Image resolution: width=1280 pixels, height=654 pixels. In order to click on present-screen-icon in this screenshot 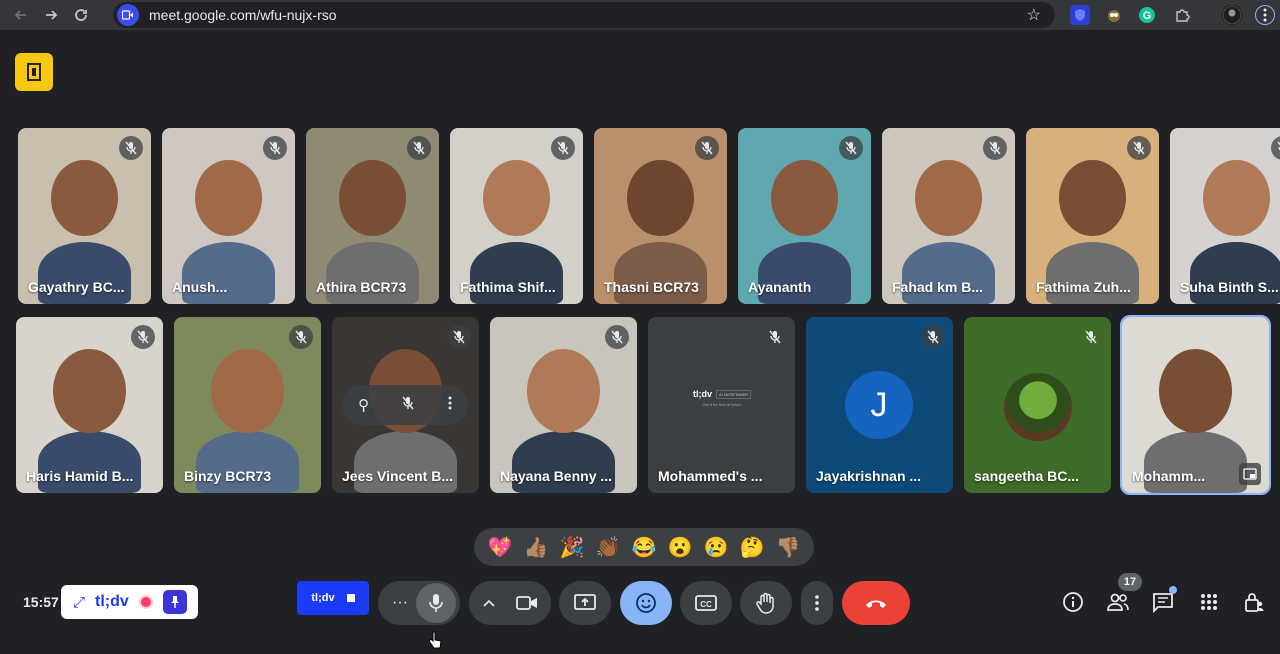, I will do `click(585, 602)`.